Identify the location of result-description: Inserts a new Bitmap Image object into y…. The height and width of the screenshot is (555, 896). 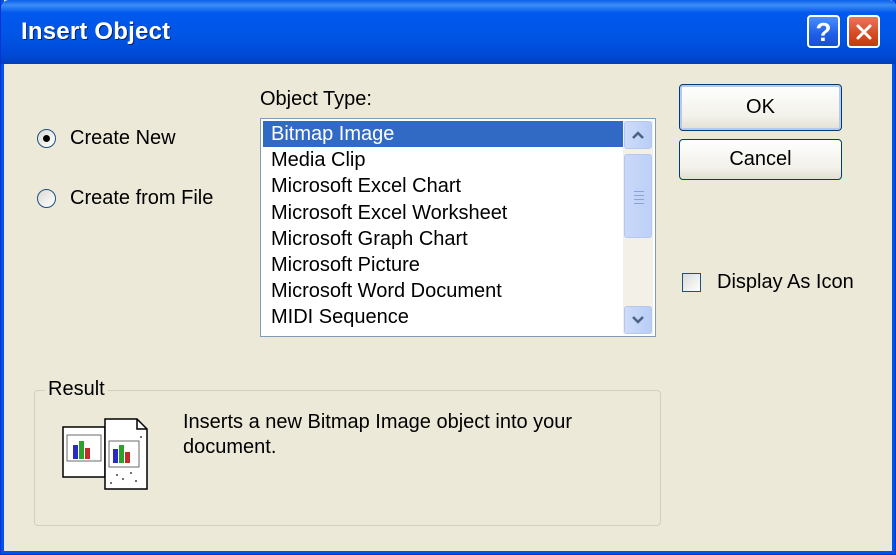
(378, 434).